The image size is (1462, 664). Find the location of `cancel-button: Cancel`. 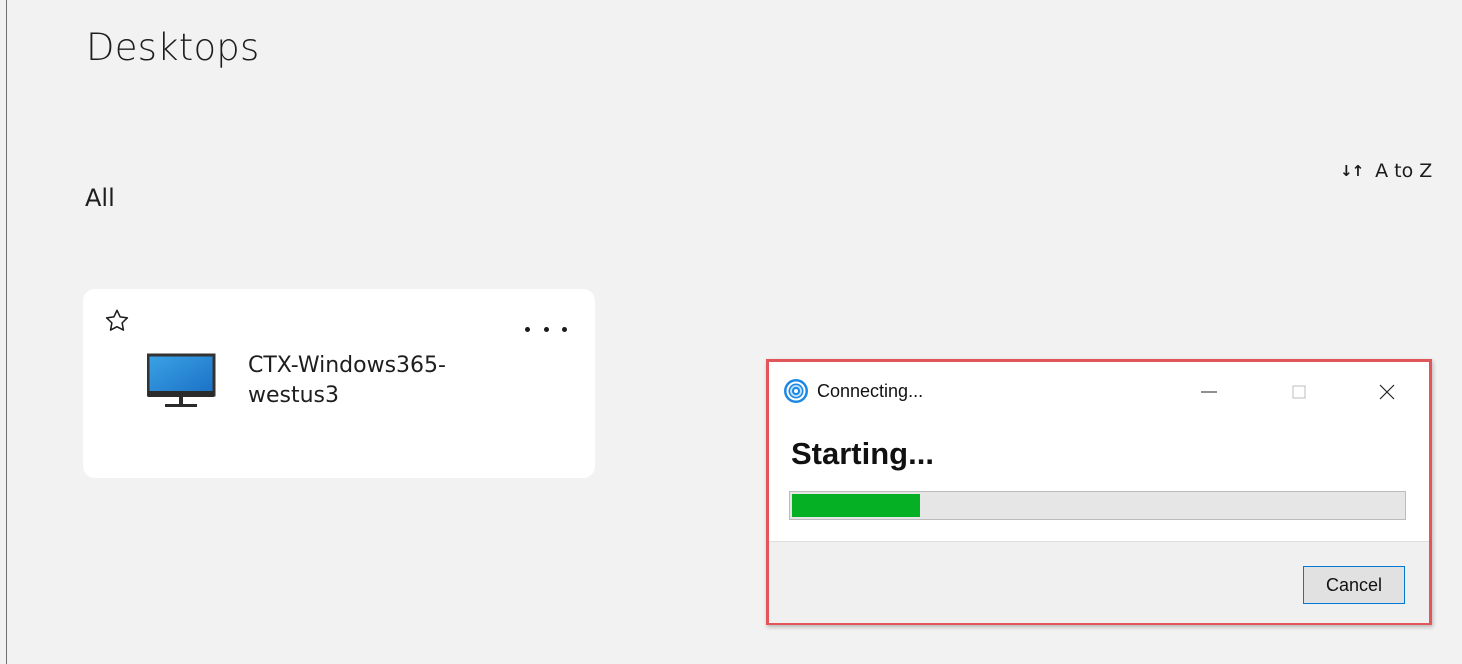

cancel-button: Cancel is located at coordinates (1354, 585).